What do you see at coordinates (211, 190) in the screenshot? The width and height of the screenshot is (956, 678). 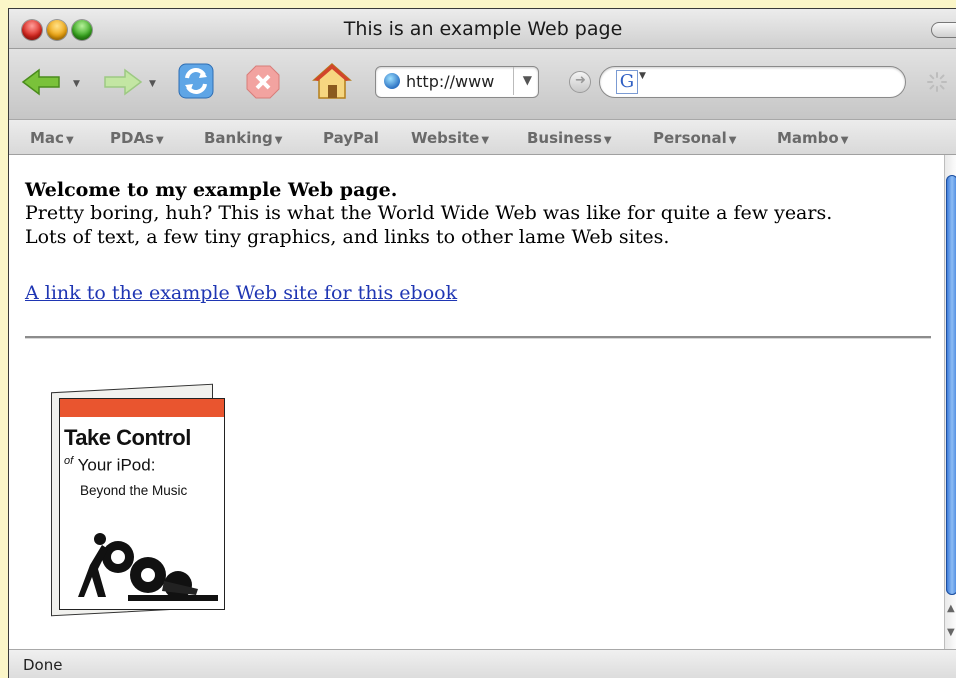 I see `page-heading: Welcome to my example Web page.` at bounding box center [211, 190].